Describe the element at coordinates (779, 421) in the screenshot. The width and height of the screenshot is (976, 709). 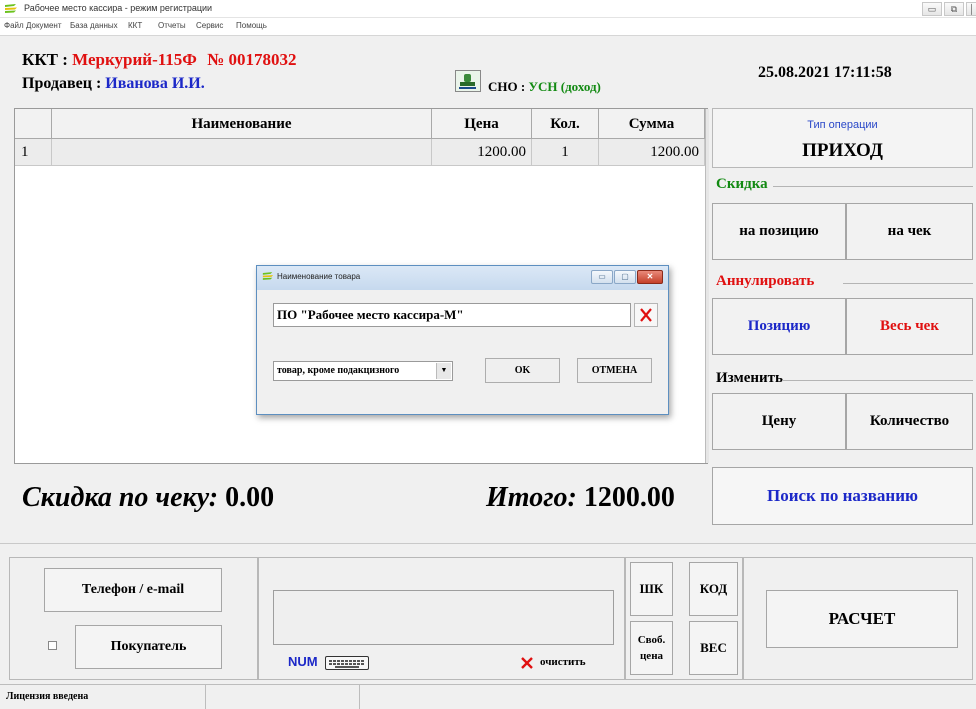
I see `change-price-button: Цену` at that location.